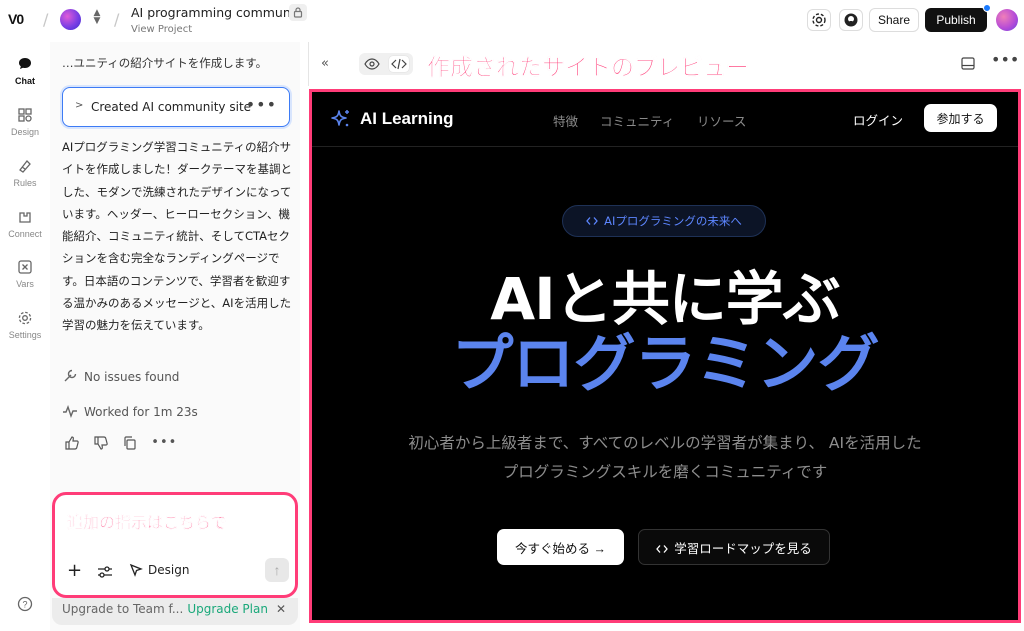 This screenshot has width=1024, height=631. What do you see at coordinates (219, 12) in the screenshot?
I see `project-title: AI programming community` at bounding box center [219, 12].